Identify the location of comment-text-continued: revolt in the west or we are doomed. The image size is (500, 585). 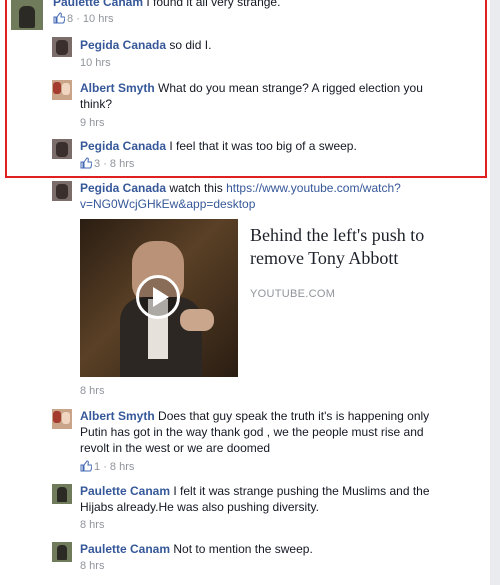
(175, 448).